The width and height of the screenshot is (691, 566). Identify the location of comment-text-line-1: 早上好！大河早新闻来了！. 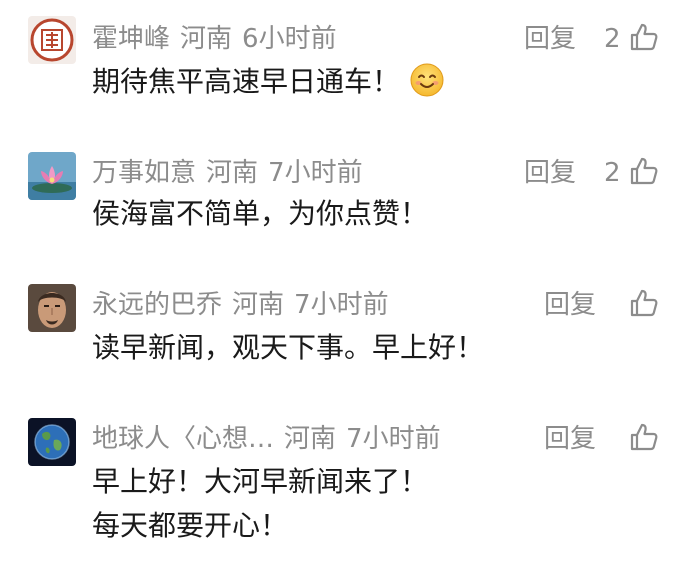
(260, 481).